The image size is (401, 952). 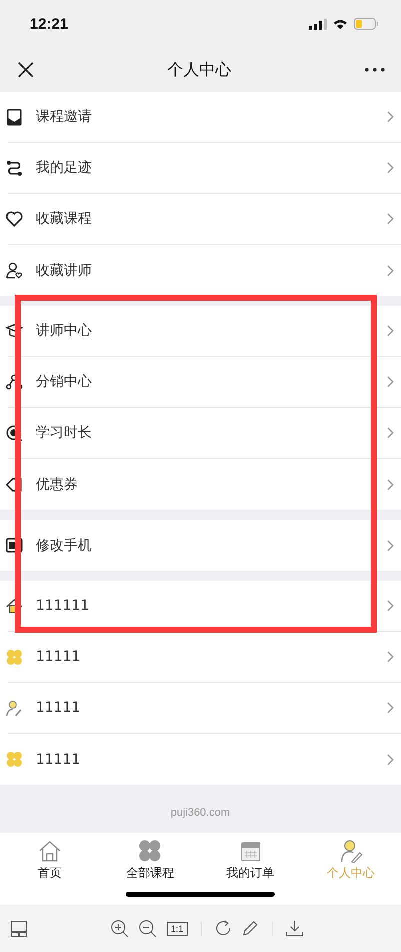 What do you see at coordinates (14, 117) in the screenshot?
I see `envelope-icon` at bounding box center [14, 117].